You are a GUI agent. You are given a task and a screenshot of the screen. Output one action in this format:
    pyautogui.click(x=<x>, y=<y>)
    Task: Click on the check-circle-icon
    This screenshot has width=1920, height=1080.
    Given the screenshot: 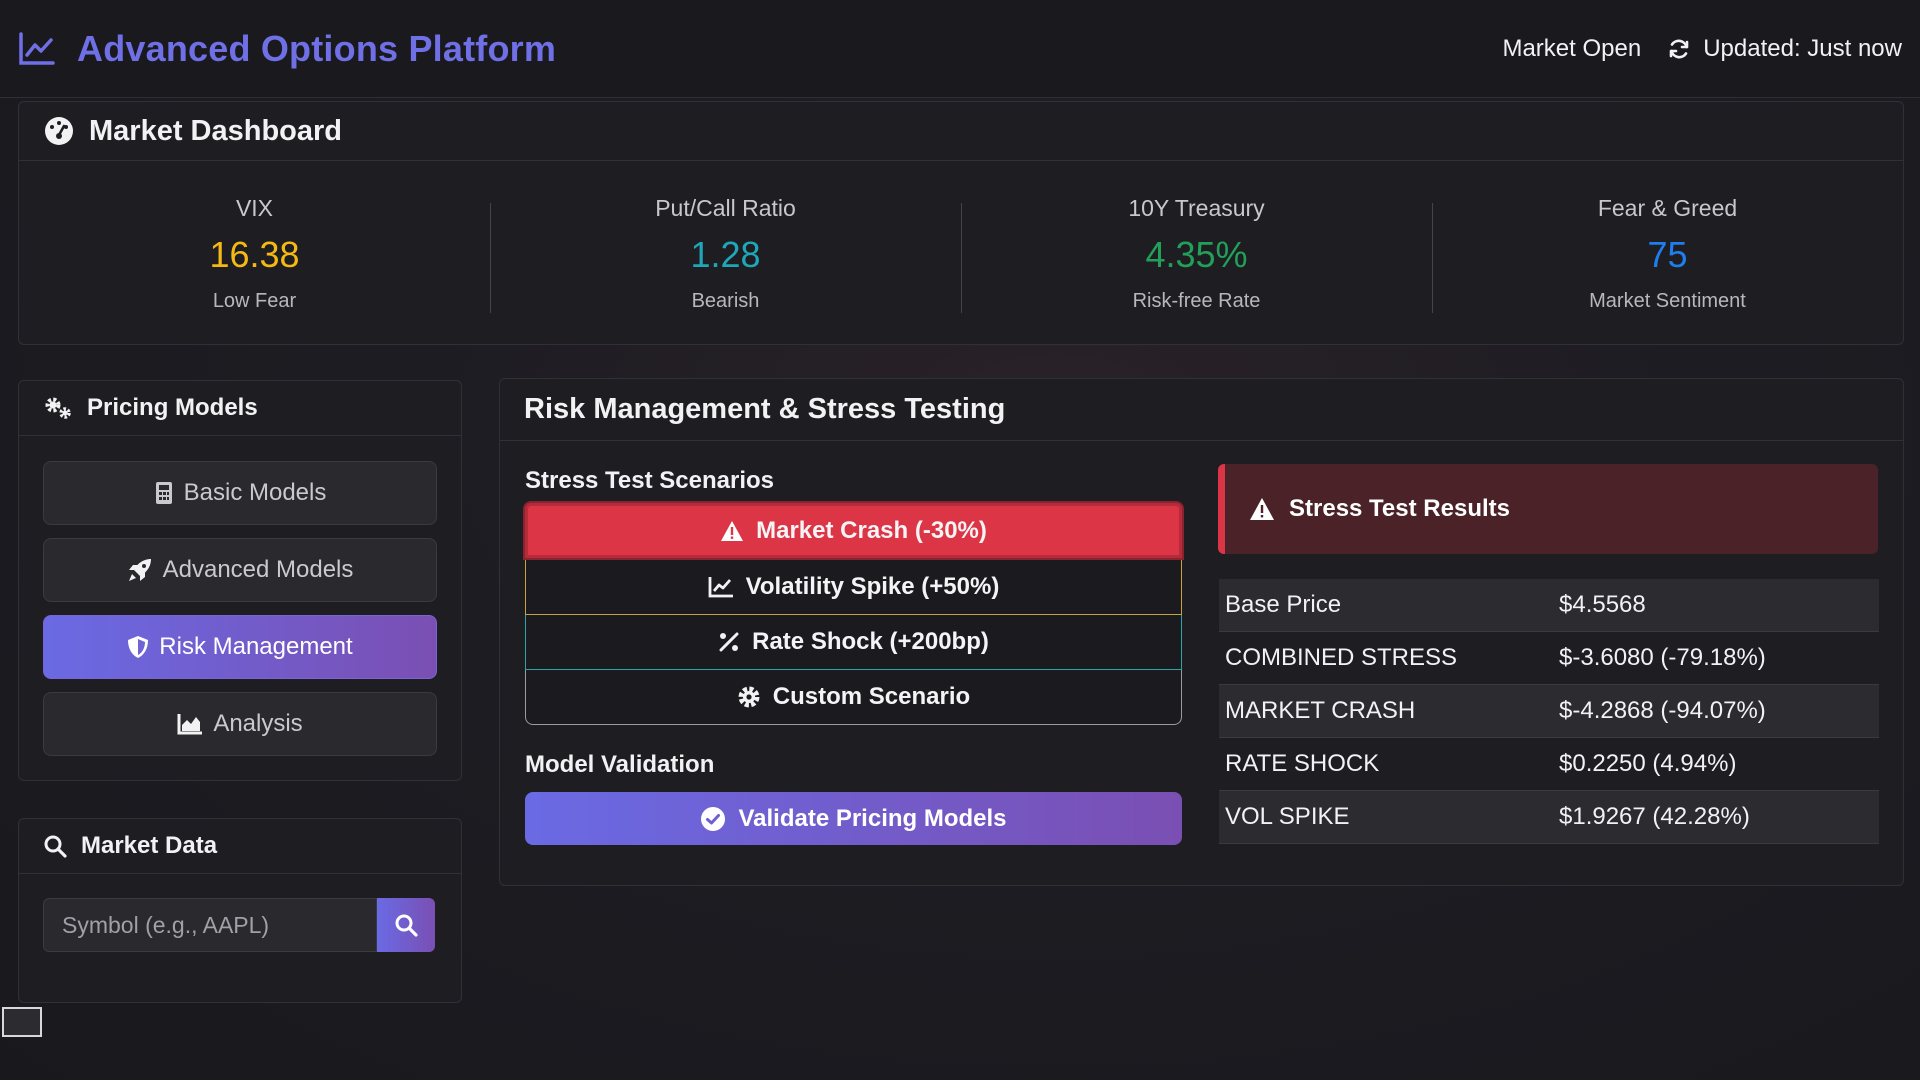 What is the action you would take?
    pyautogui.click(x=713, y=818)
    